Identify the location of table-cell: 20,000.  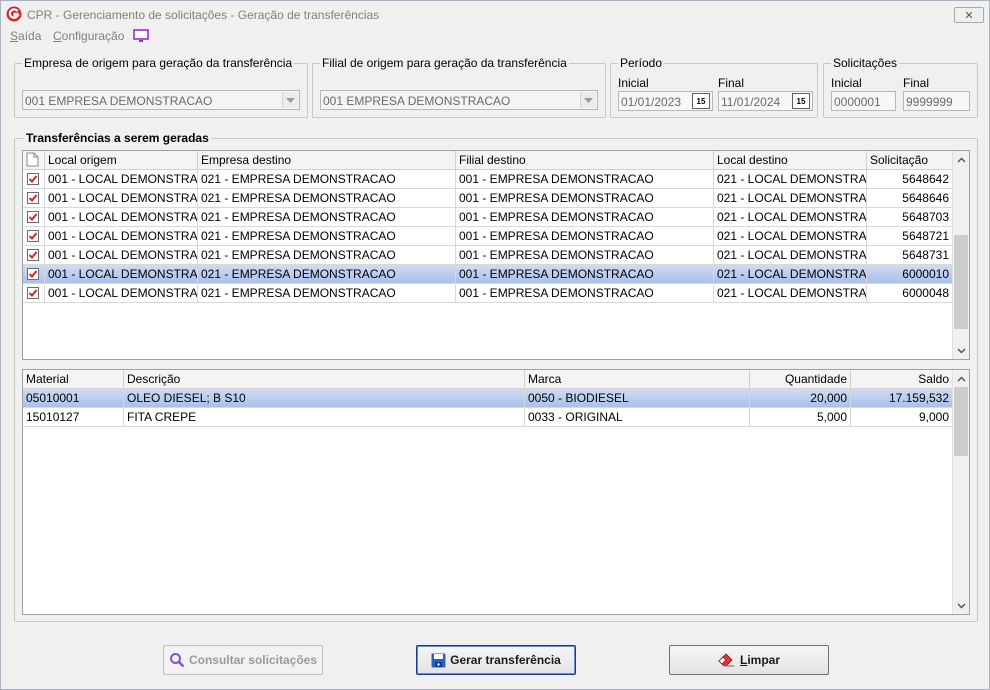
(800, 398).